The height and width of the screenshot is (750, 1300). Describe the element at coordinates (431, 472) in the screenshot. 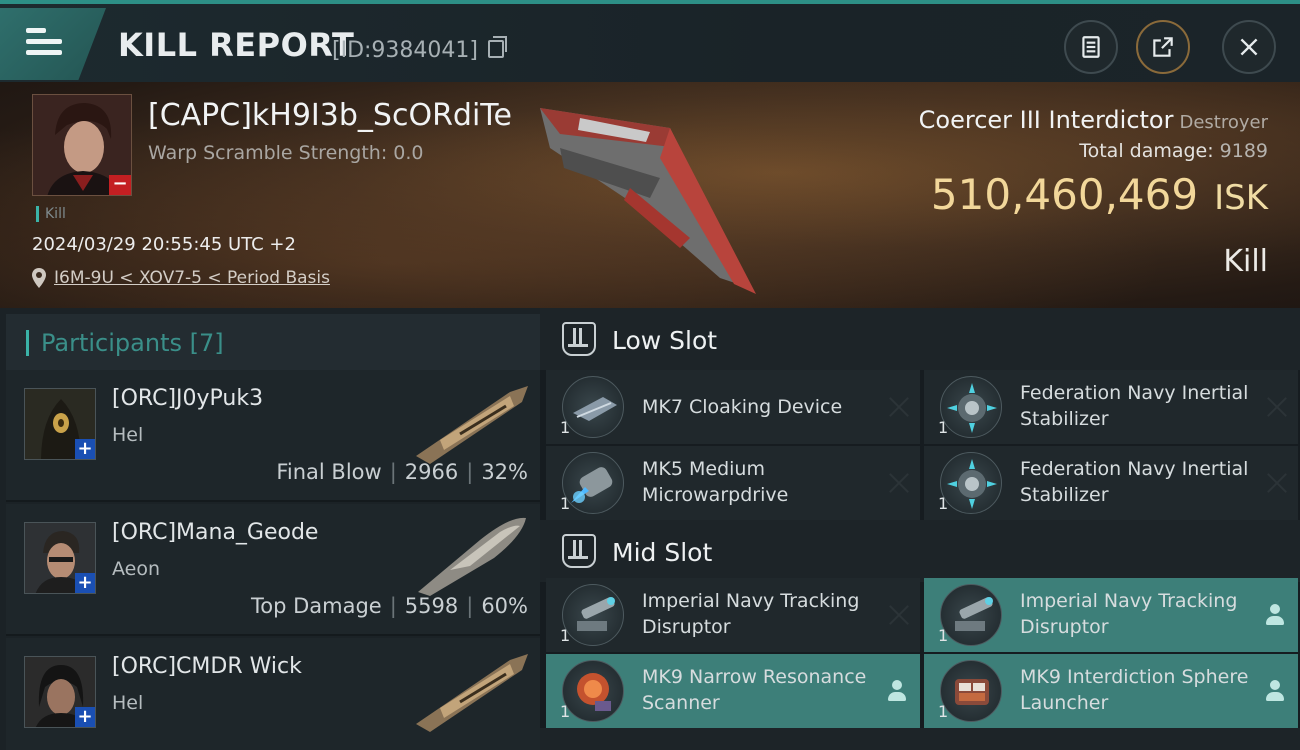

I see `participant-damage: 2966` at that location.